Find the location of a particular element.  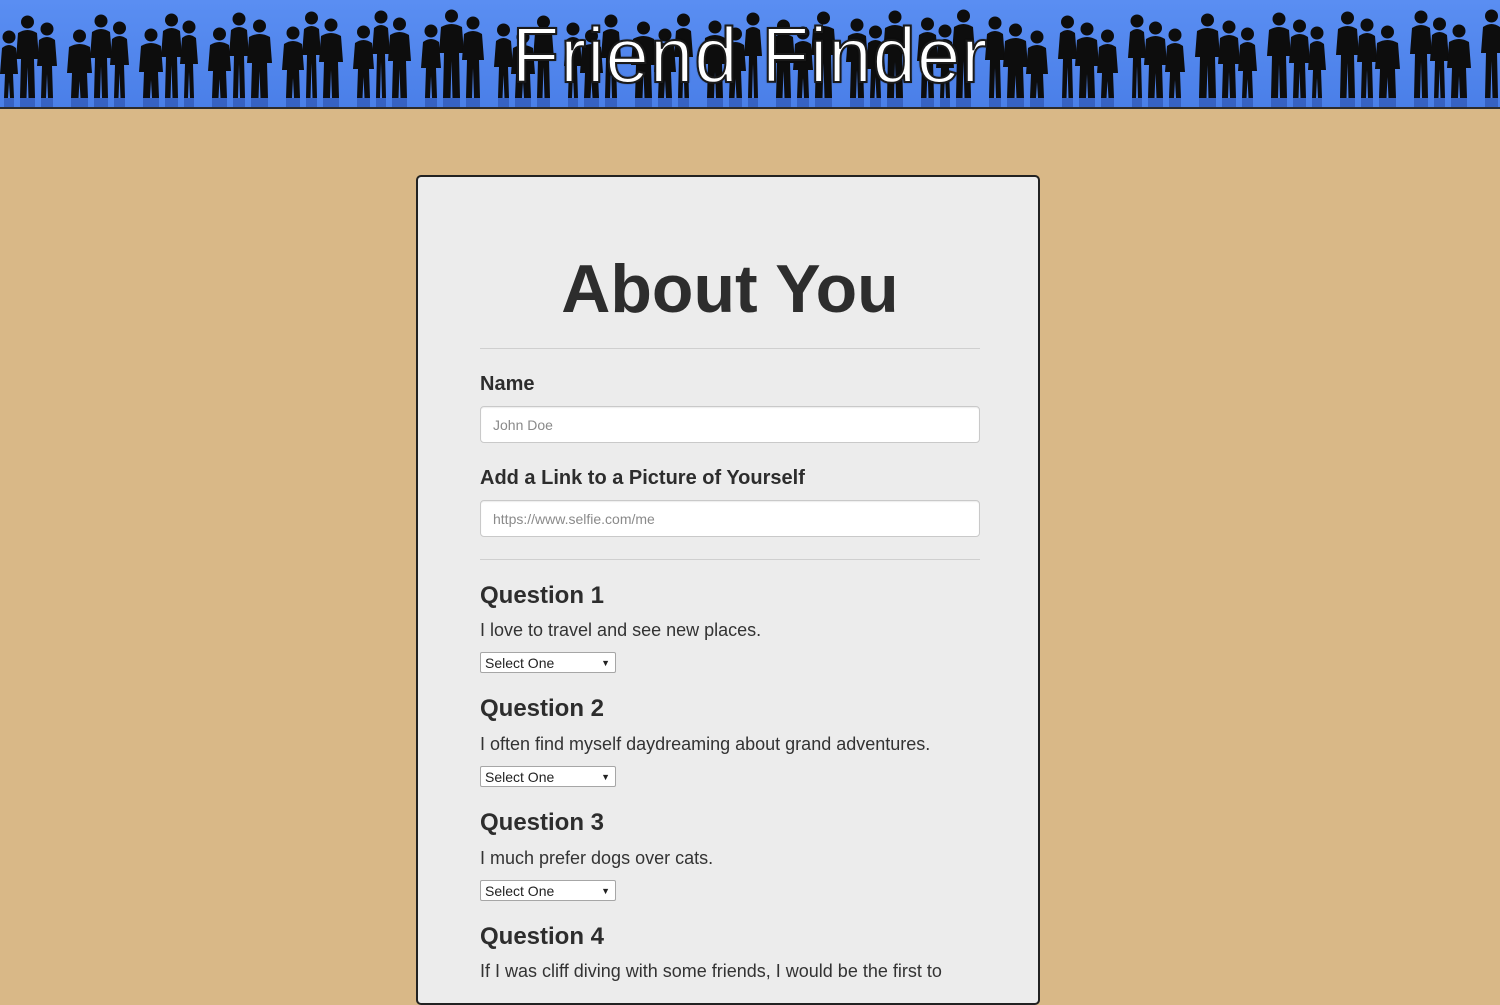

question-2-title: Question 2 is located at coordinates (542, 708).